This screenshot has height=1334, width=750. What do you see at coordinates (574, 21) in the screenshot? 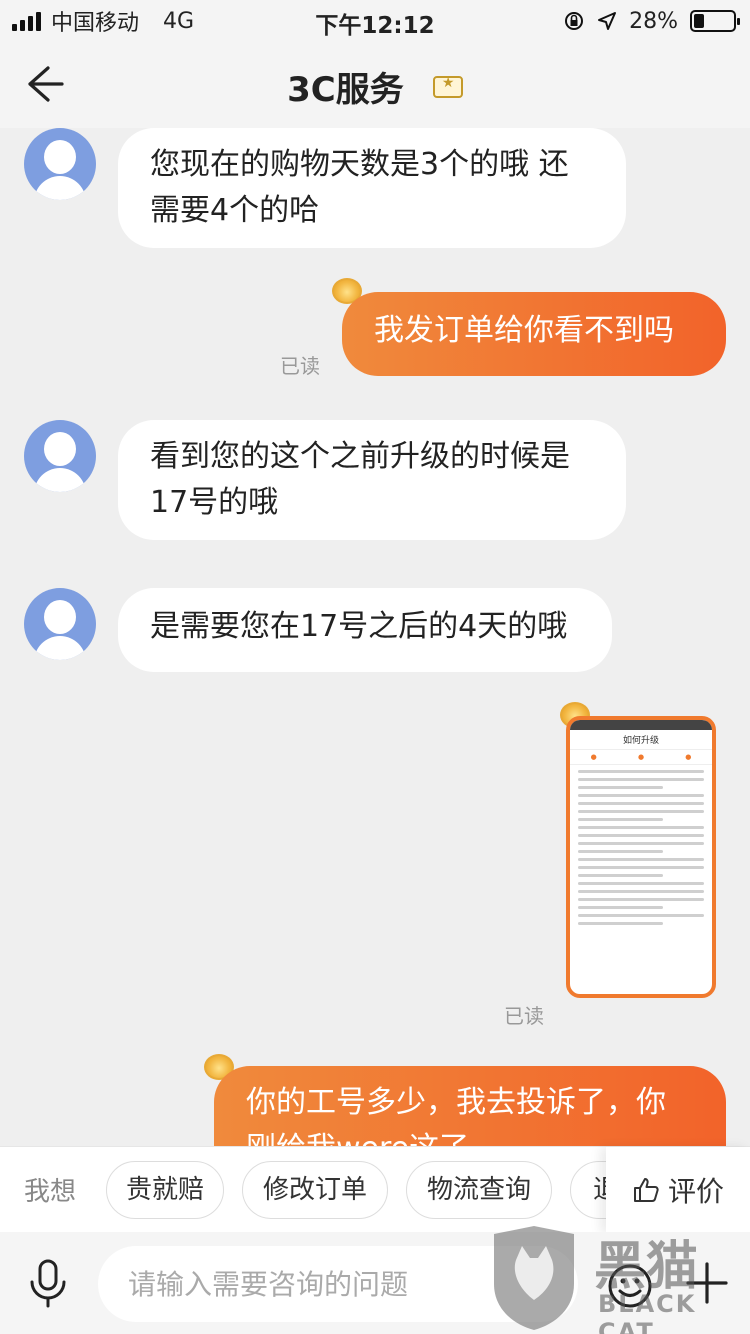
I see `rotation-lock-icon` at bounding box center [574, 21].